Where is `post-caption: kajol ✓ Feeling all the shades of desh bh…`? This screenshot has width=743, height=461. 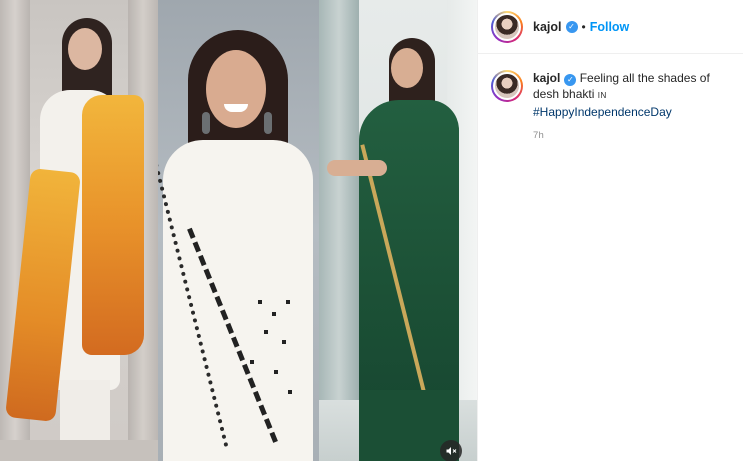
post-caption: kajol ✓ Feeling all the shades of desh bh… is located at coordinates (610, 99).